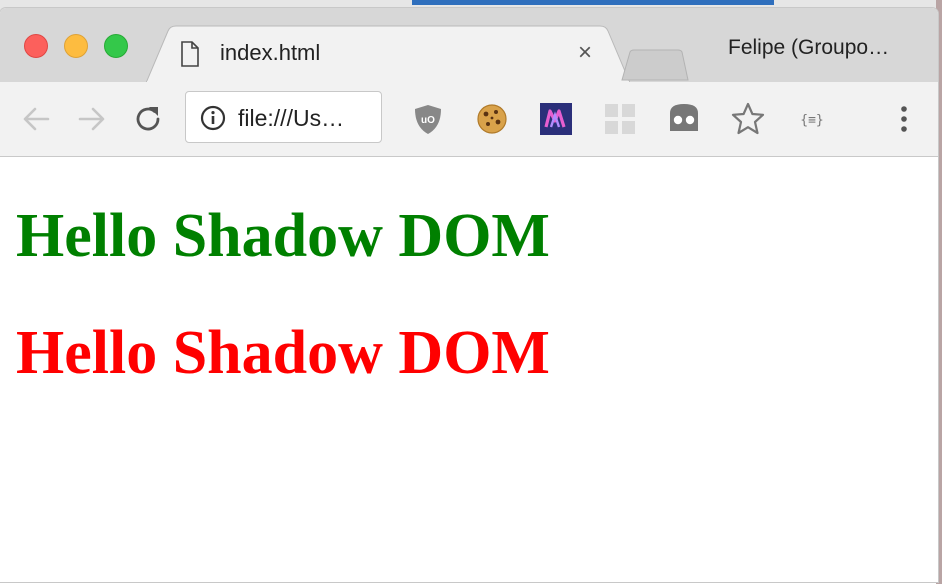  Describe the element at coordinates (92, 119) in the screenshot. I see `forward-arrow-icon` at that location.